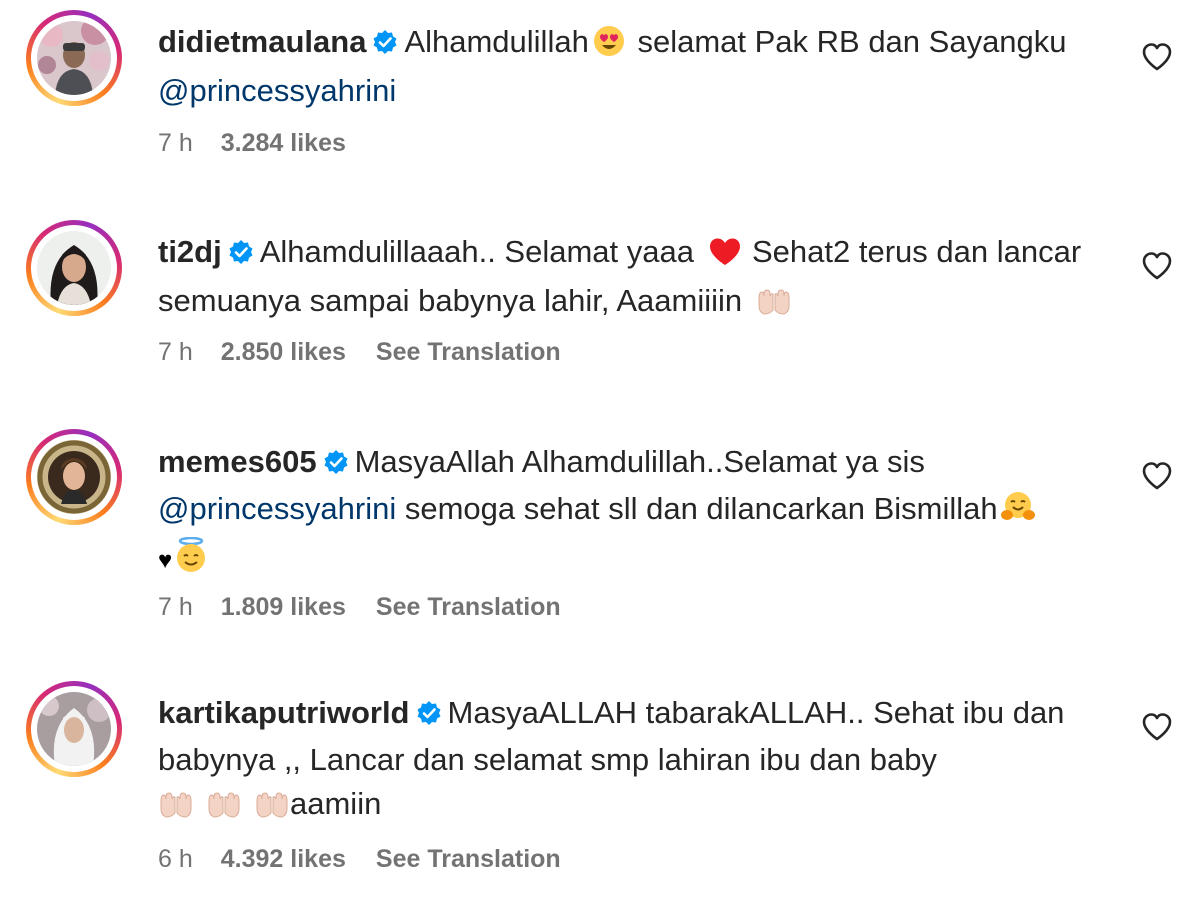 This screenshot has width=1200, height=919. Describe the element at coordinates (283, 607) in the screenshot. I see `likes-count: 1.809 likes` at that location.